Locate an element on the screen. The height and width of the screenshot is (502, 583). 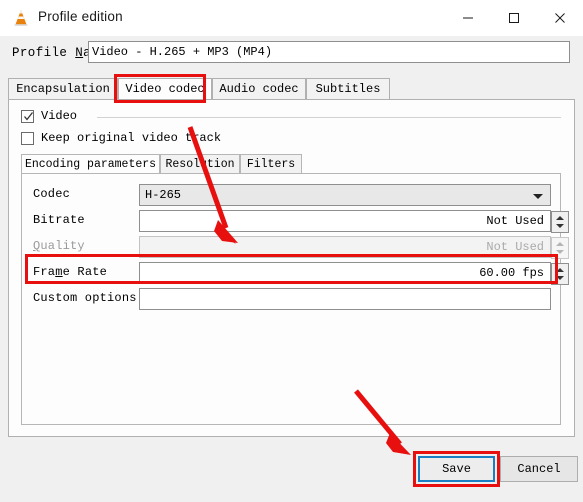
chevron-down-icon is located at coordinates (538, 196).